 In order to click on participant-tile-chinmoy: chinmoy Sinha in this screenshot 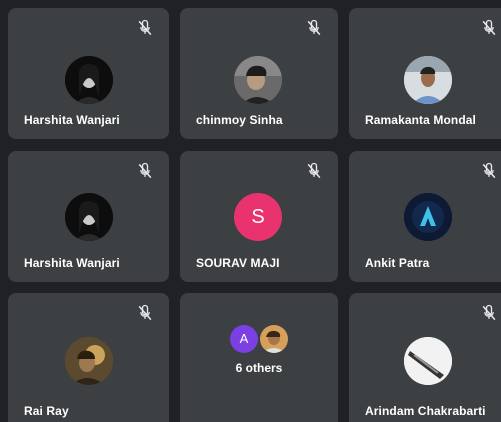, I will do `click(259, 73)`.